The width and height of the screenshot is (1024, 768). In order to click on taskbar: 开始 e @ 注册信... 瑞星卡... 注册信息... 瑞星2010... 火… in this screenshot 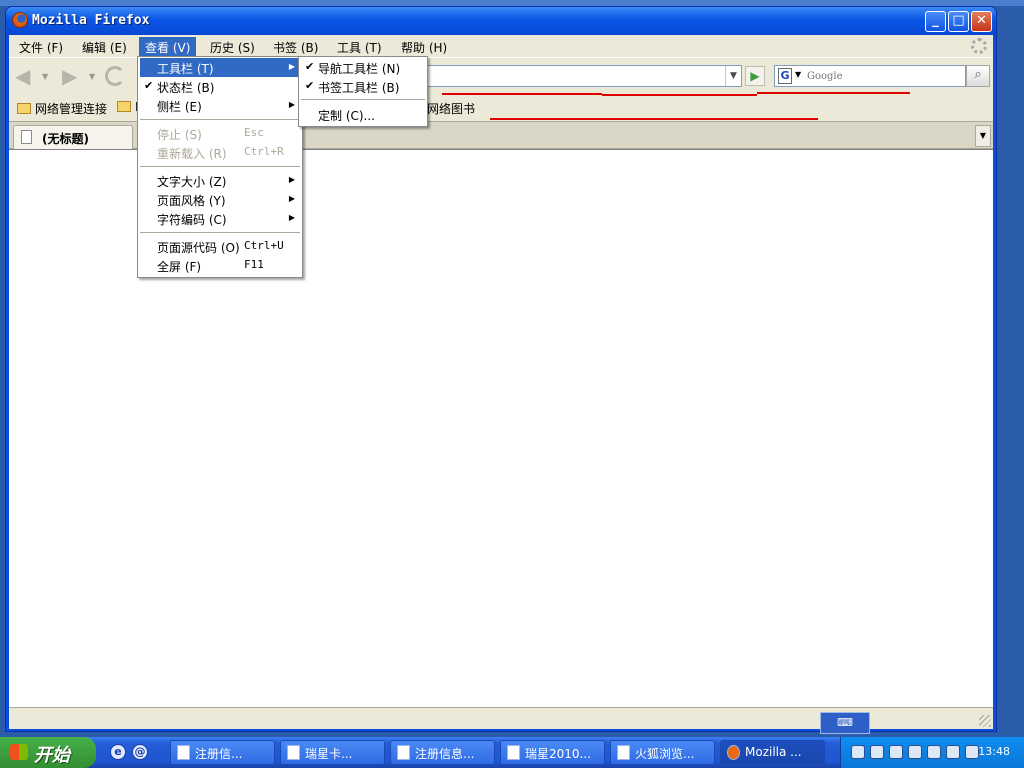, I will do `click(512, 752)`.